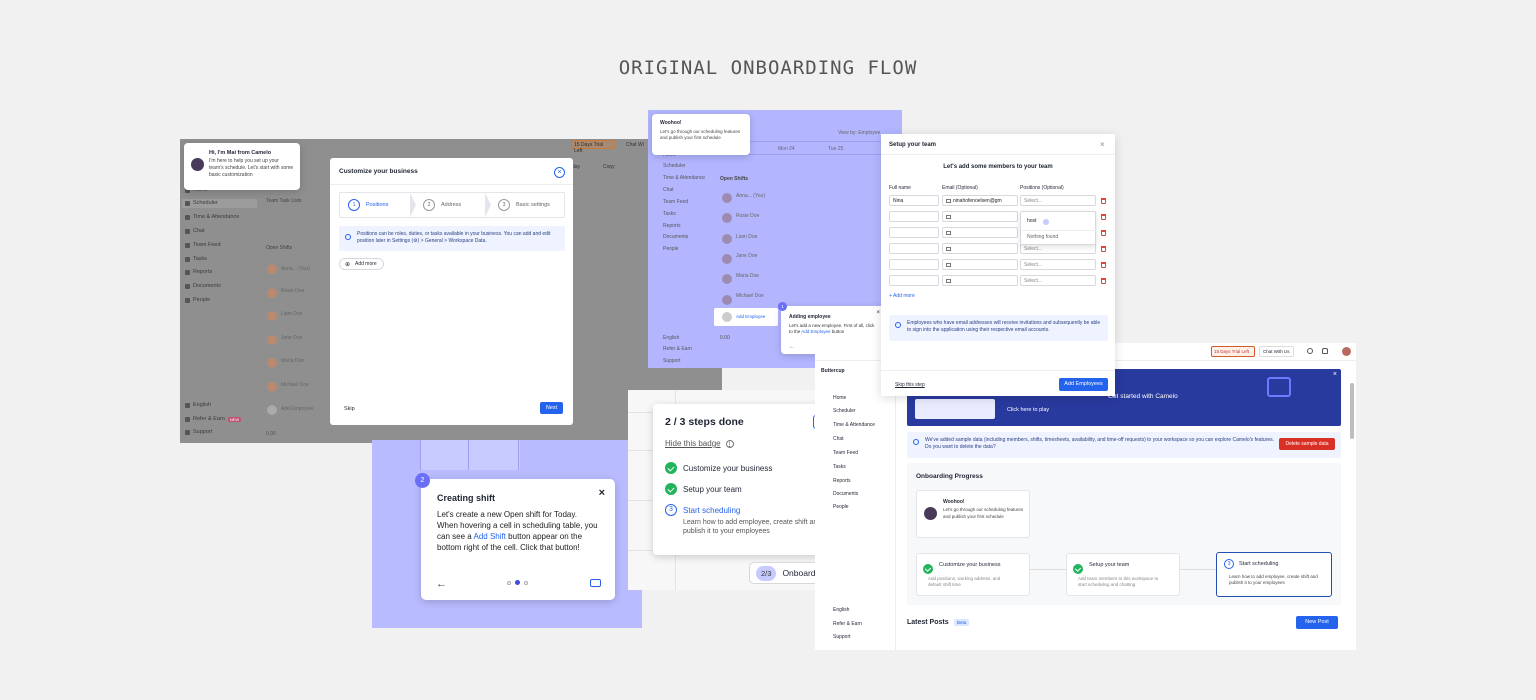  What do you see at coordinates (746, 317) in the screenshot?
I see `add-employee-button: Add Employee` at bounding box center [746, 317].